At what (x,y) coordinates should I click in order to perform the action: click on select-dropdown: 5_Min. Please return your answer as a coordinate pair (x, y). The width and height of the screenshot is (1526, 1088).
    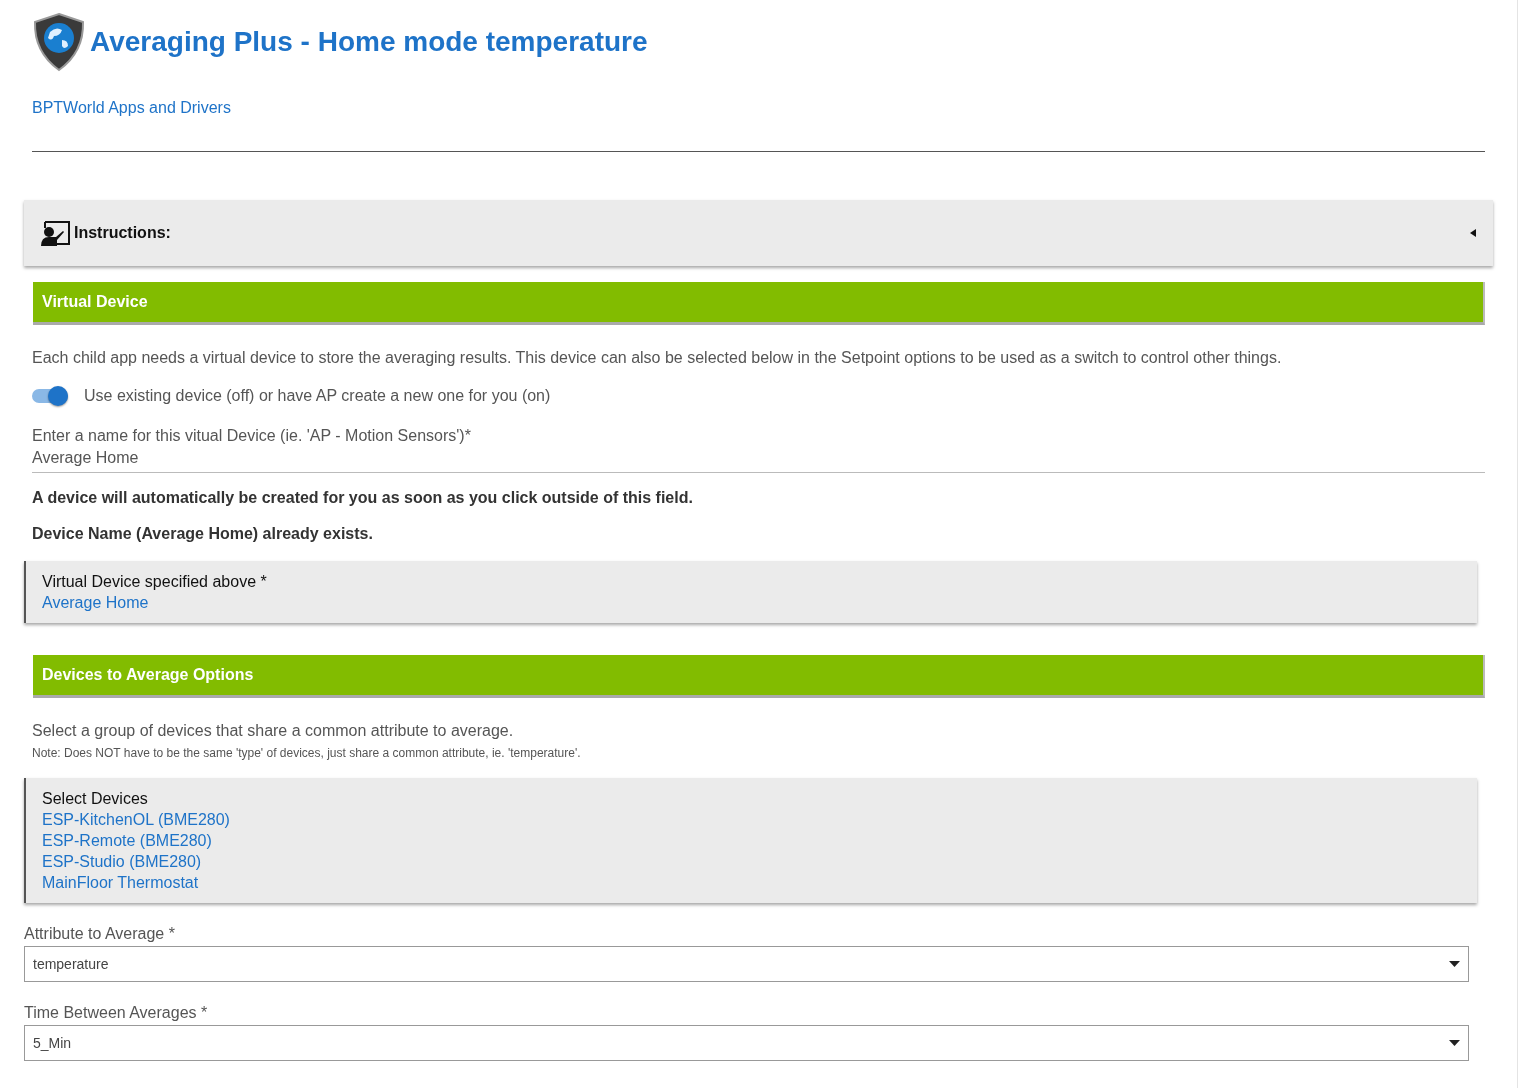
    Looking at the image, I should click on (746, 1043).